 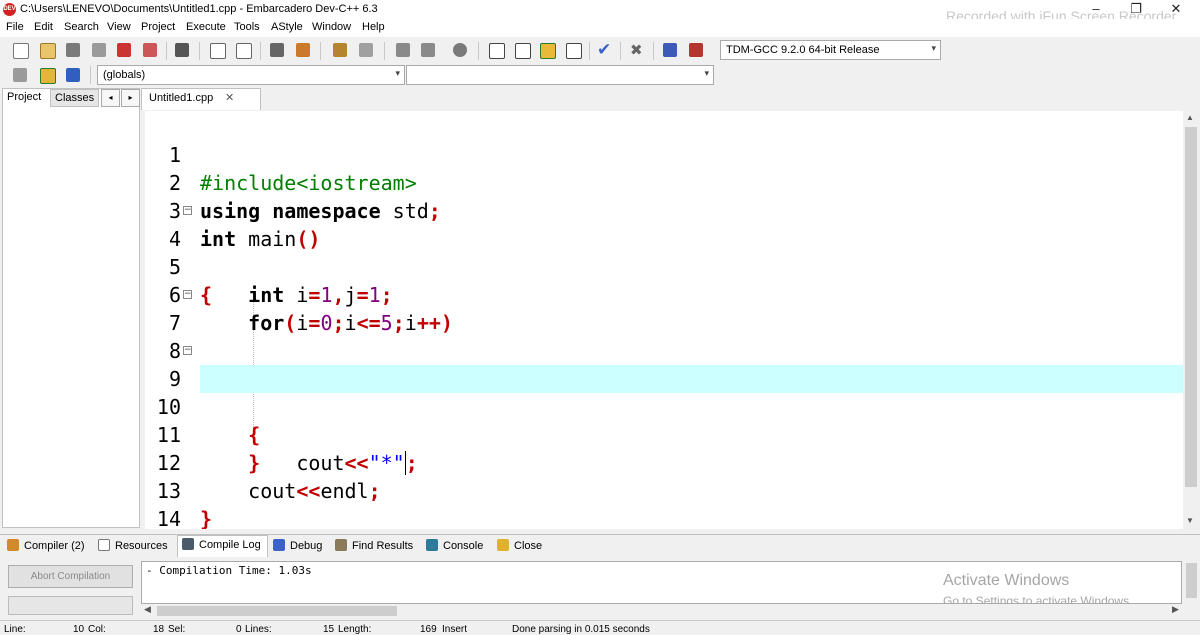 I want to click on undo-icon, so click(x=340, y=50).